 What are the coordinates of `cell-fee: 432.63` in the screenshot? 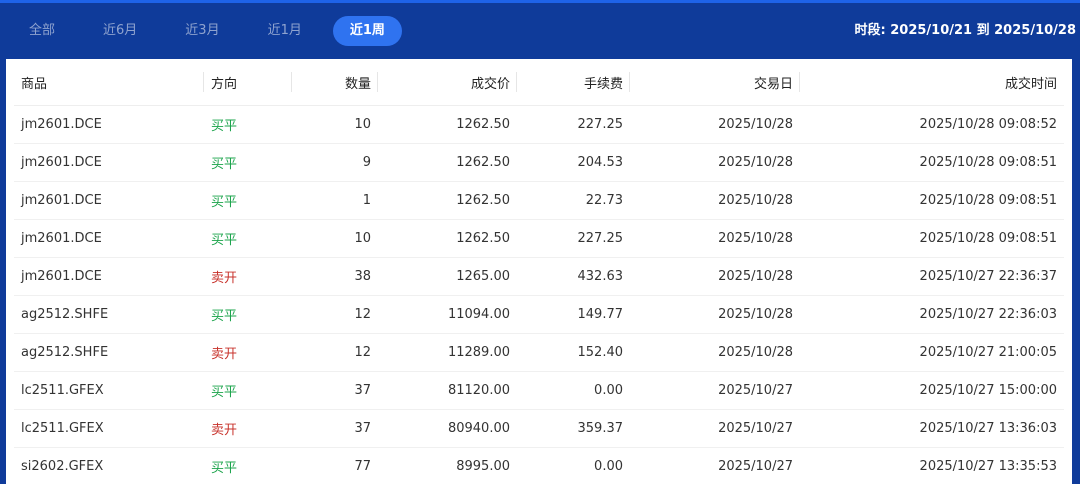 It's located at (573, 276).